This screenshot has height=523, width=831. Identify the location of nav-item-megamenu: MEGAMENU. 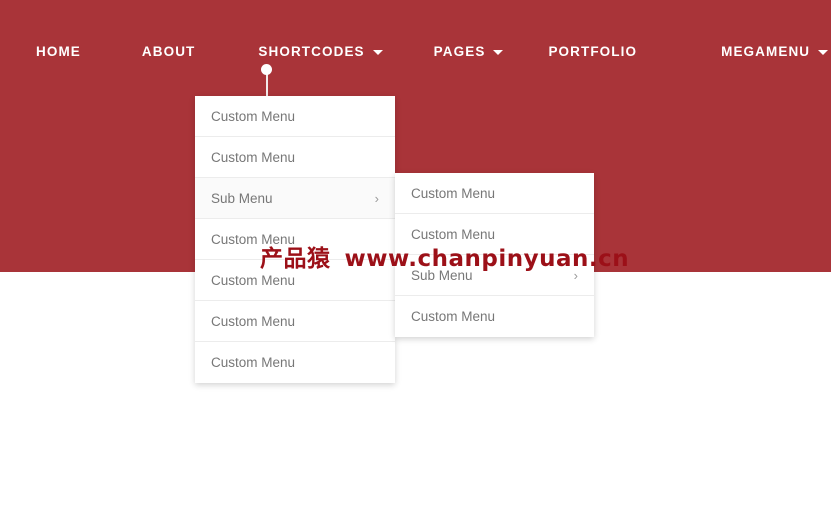
(775, 51).